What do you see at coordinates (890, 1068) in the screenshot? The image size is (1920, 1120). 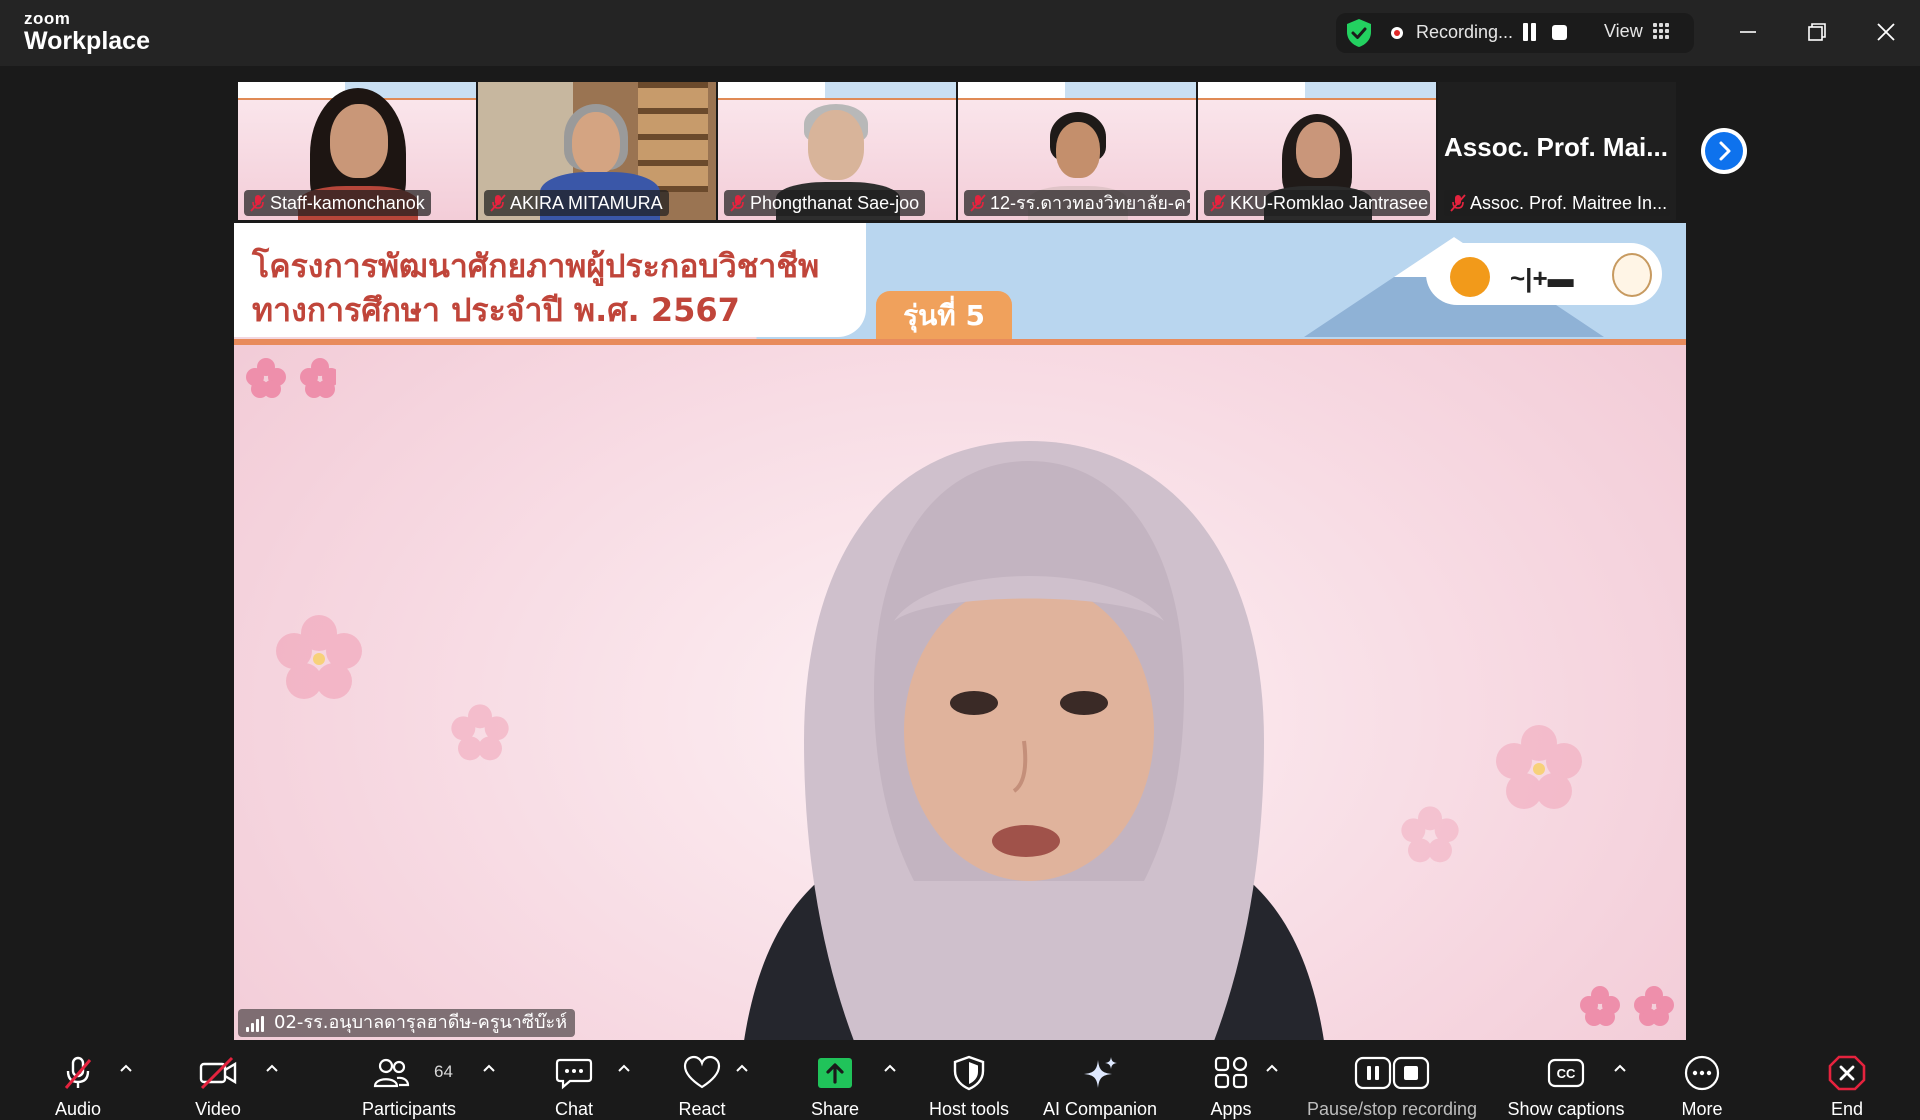 I see `share-options-caret-icon` at bounding box center [890, 1068].